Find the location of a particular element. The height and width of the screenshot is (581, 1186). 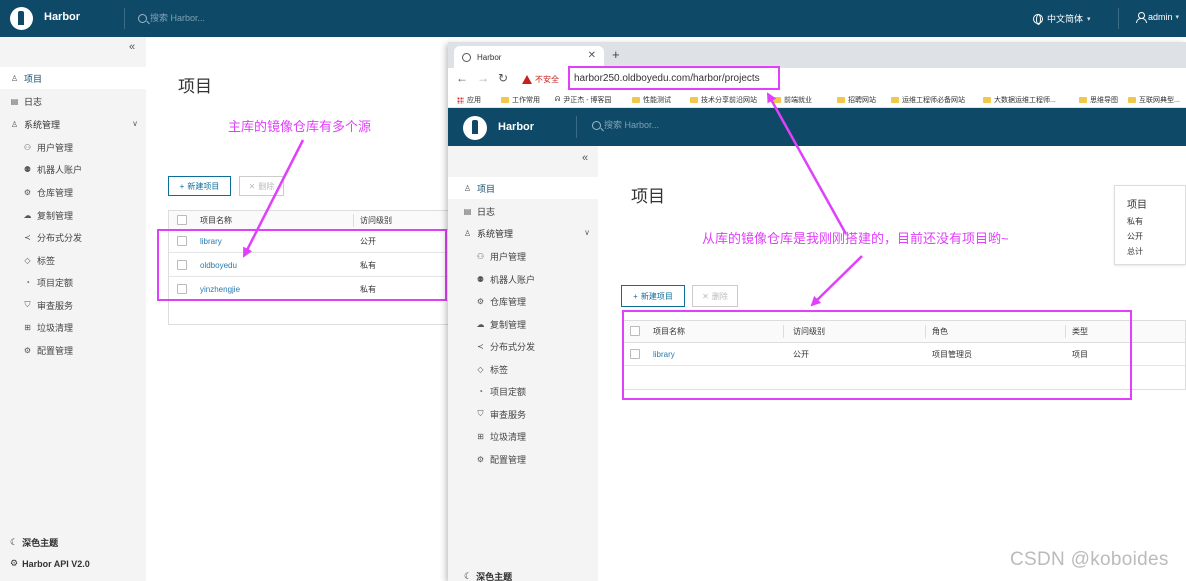

arrow-to-main-table is located at coordinates (273, 198).